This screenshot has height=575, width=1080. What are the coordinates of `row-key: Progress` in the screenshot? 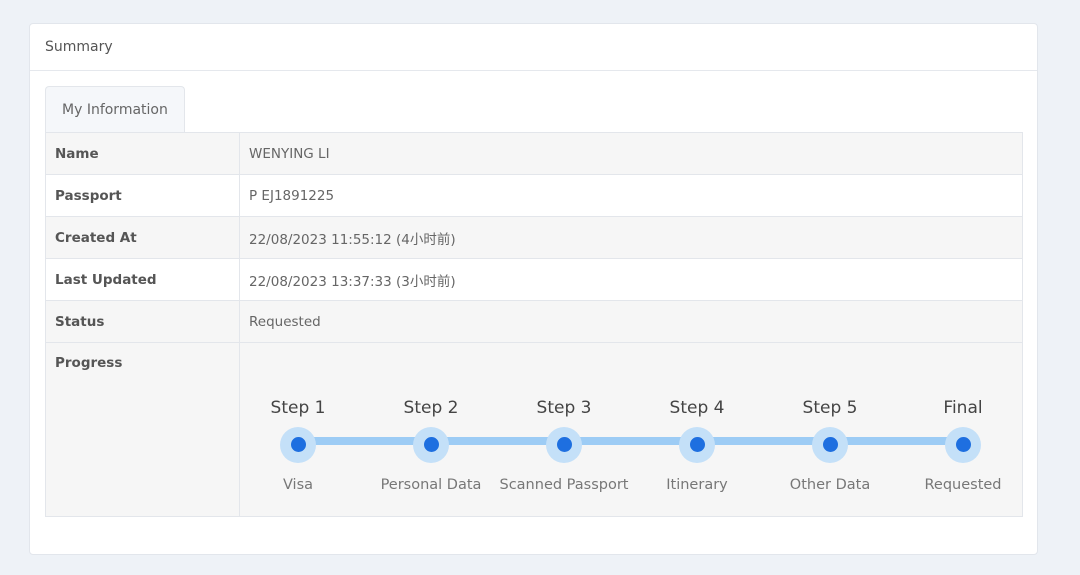 It's located at (142, 429).